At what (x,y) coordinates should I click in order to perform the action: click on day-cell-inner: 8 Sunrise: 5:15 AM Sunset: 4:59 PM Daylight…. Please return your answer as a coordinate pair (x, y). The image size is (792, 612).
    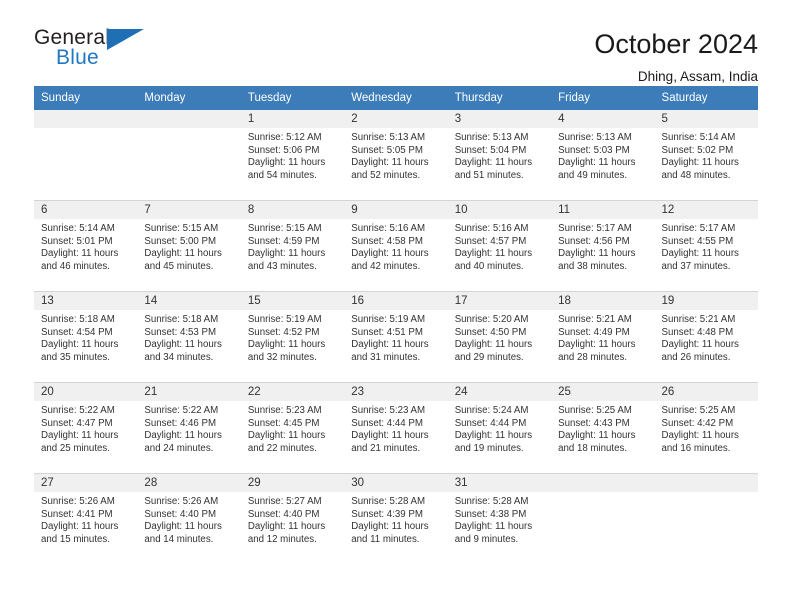
    Looking at the image, I should click on (292, 246).